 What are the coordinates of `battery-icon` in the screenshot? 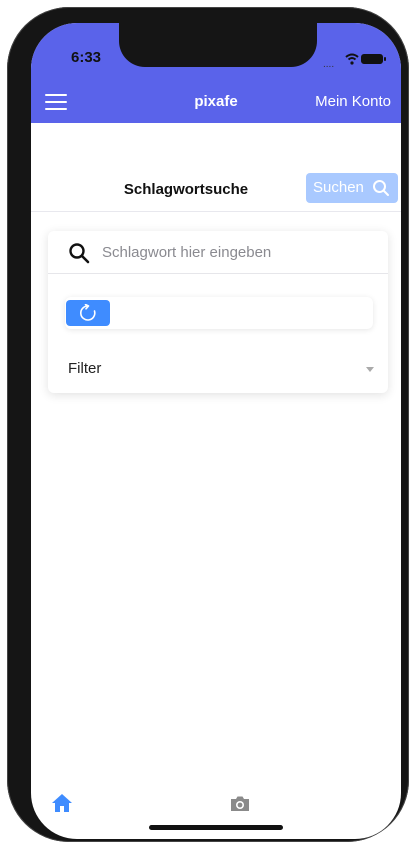 It's located at (373, 59).